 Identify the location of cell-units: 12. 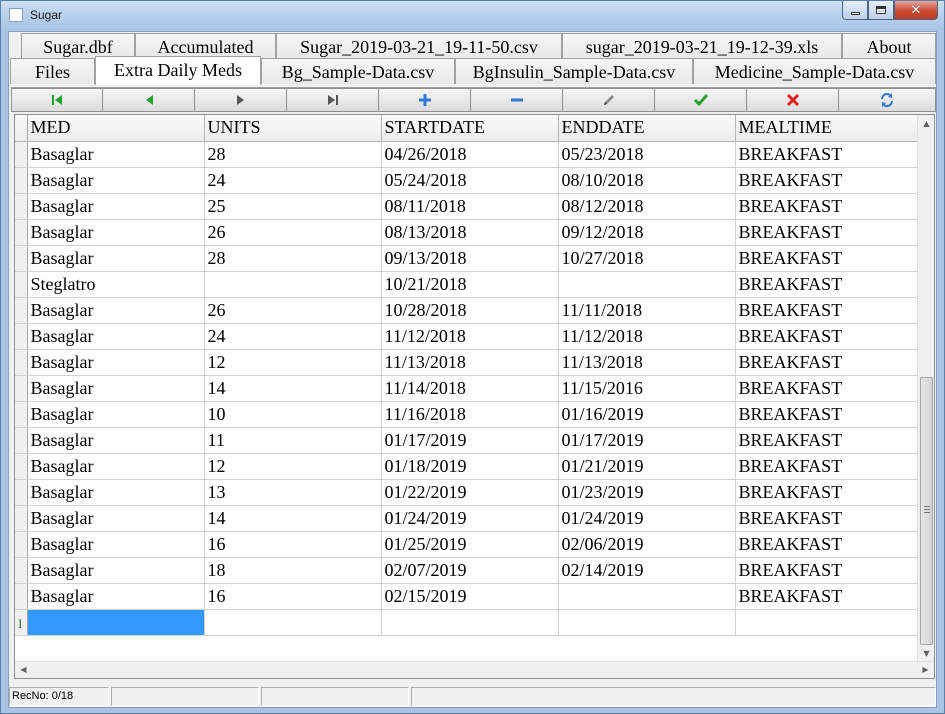
(293, 362).